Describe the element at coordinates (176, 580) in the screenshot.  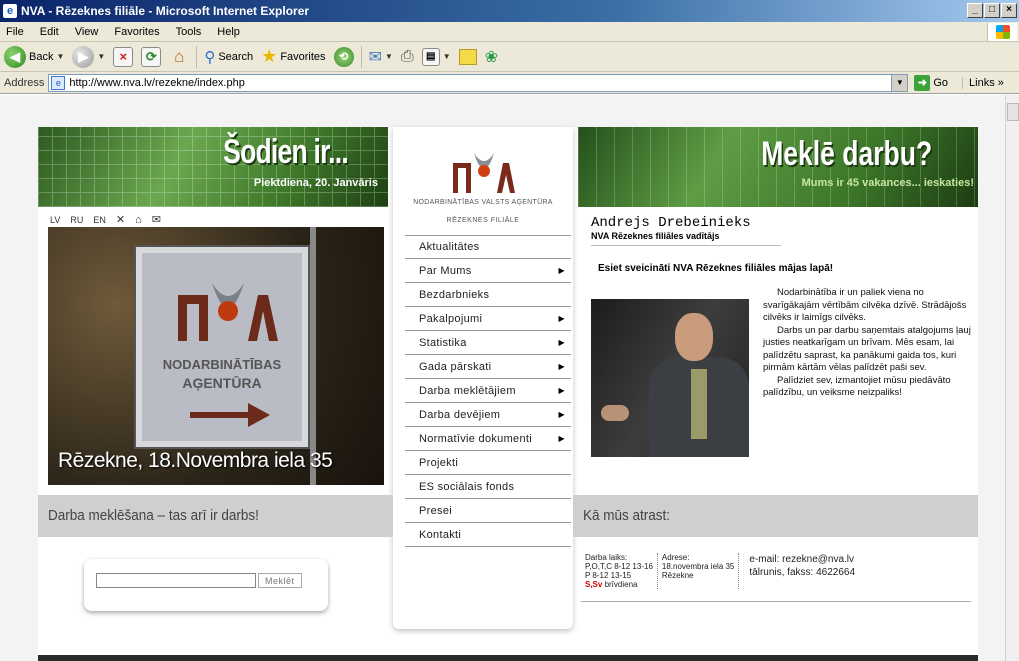
I see `search-input` at that location.